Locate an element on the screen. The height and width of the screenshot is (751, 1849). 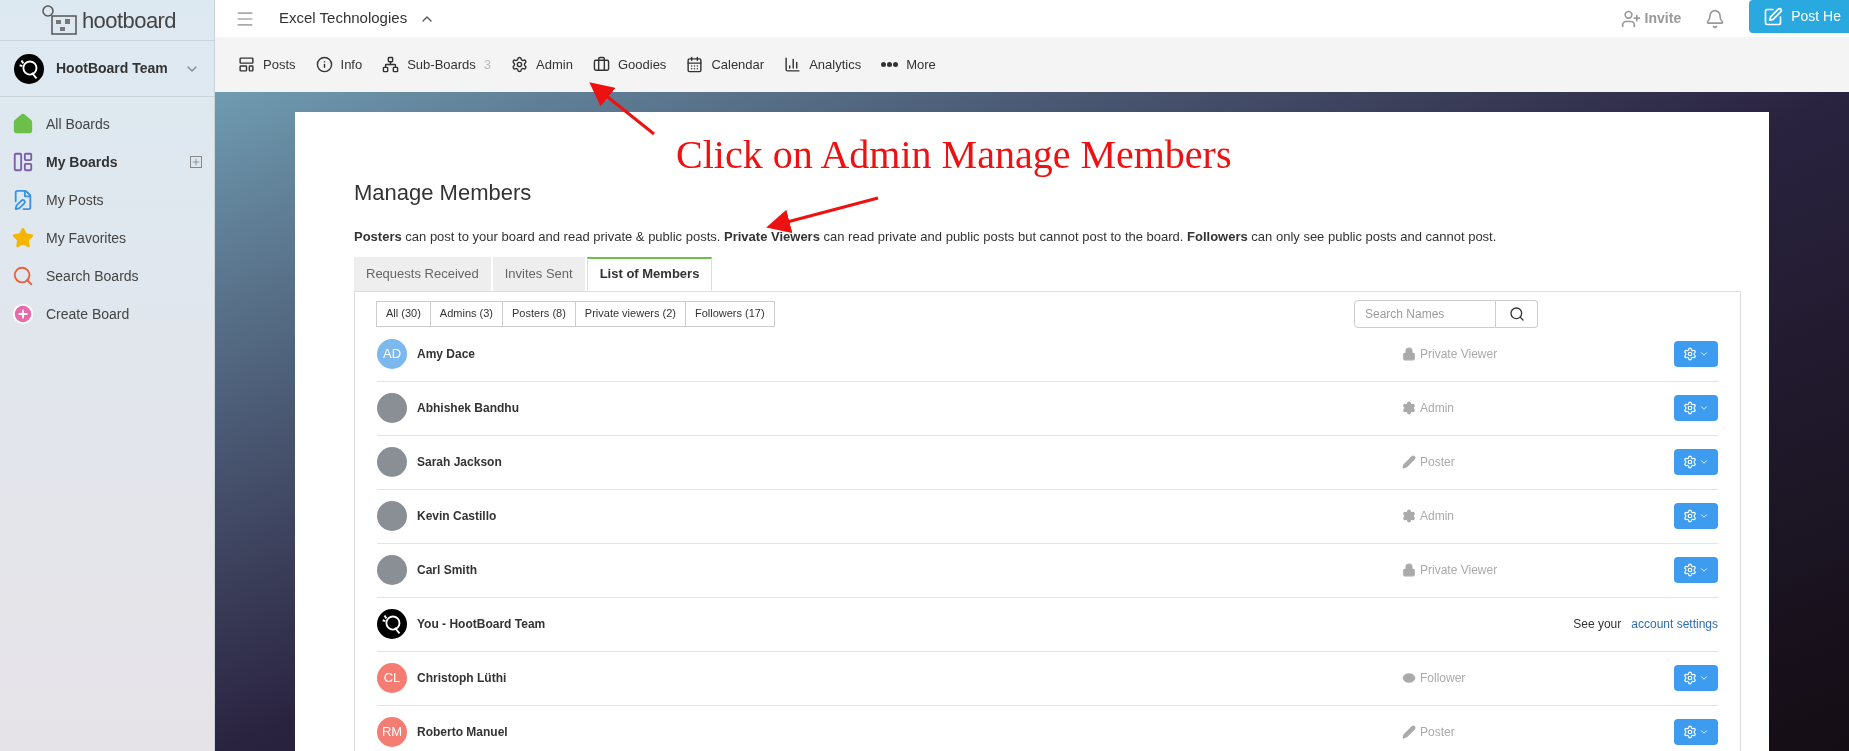
add-user-icon is located at coordinates (1630, 18).